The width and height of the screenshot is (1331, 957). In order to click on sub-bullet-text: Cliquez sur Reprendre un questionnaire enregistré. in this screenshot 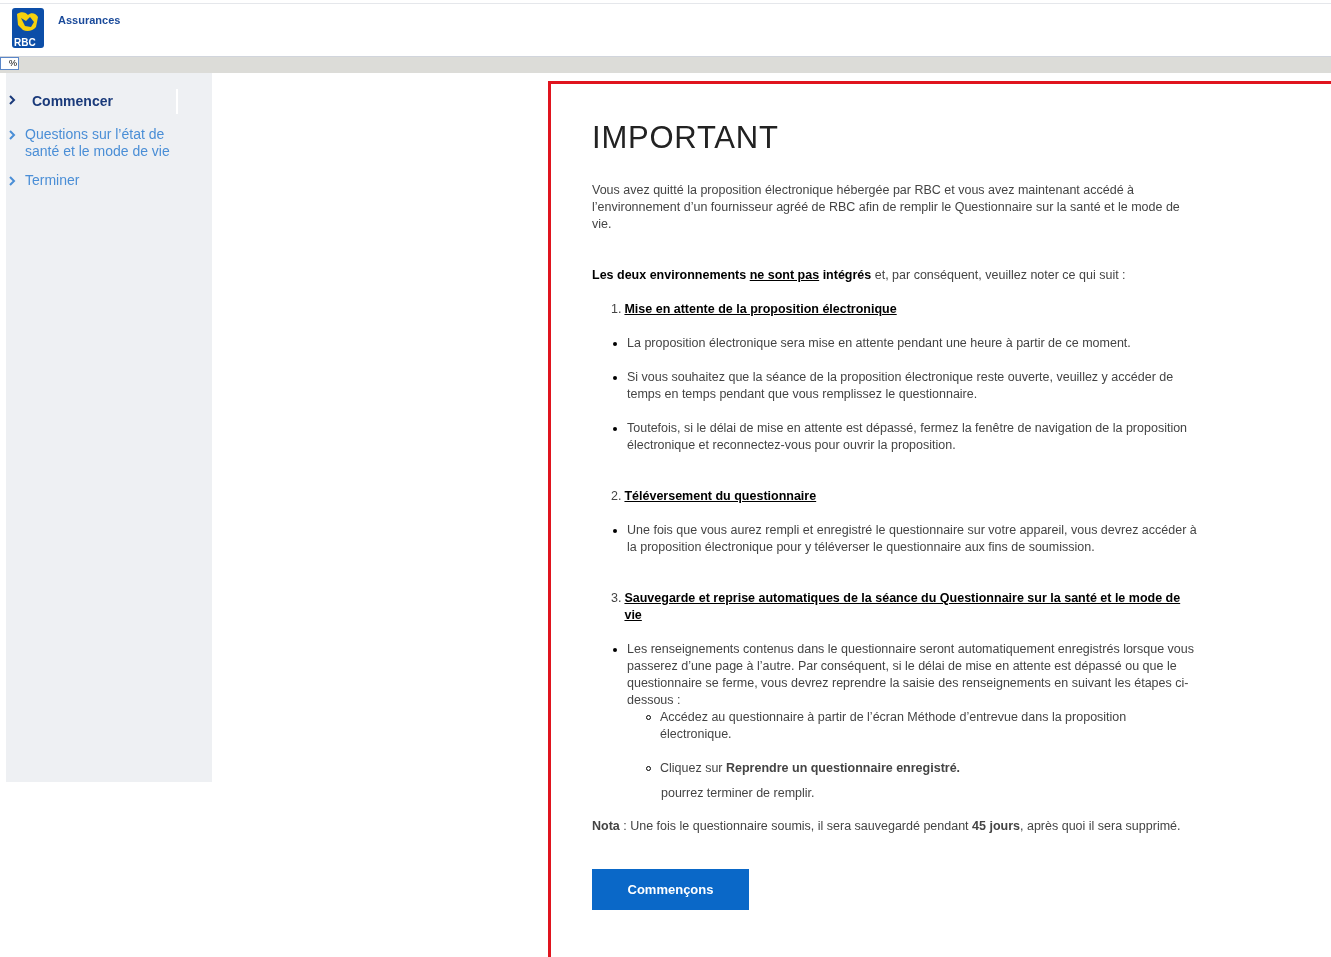, I will do `click(810, 768)`.